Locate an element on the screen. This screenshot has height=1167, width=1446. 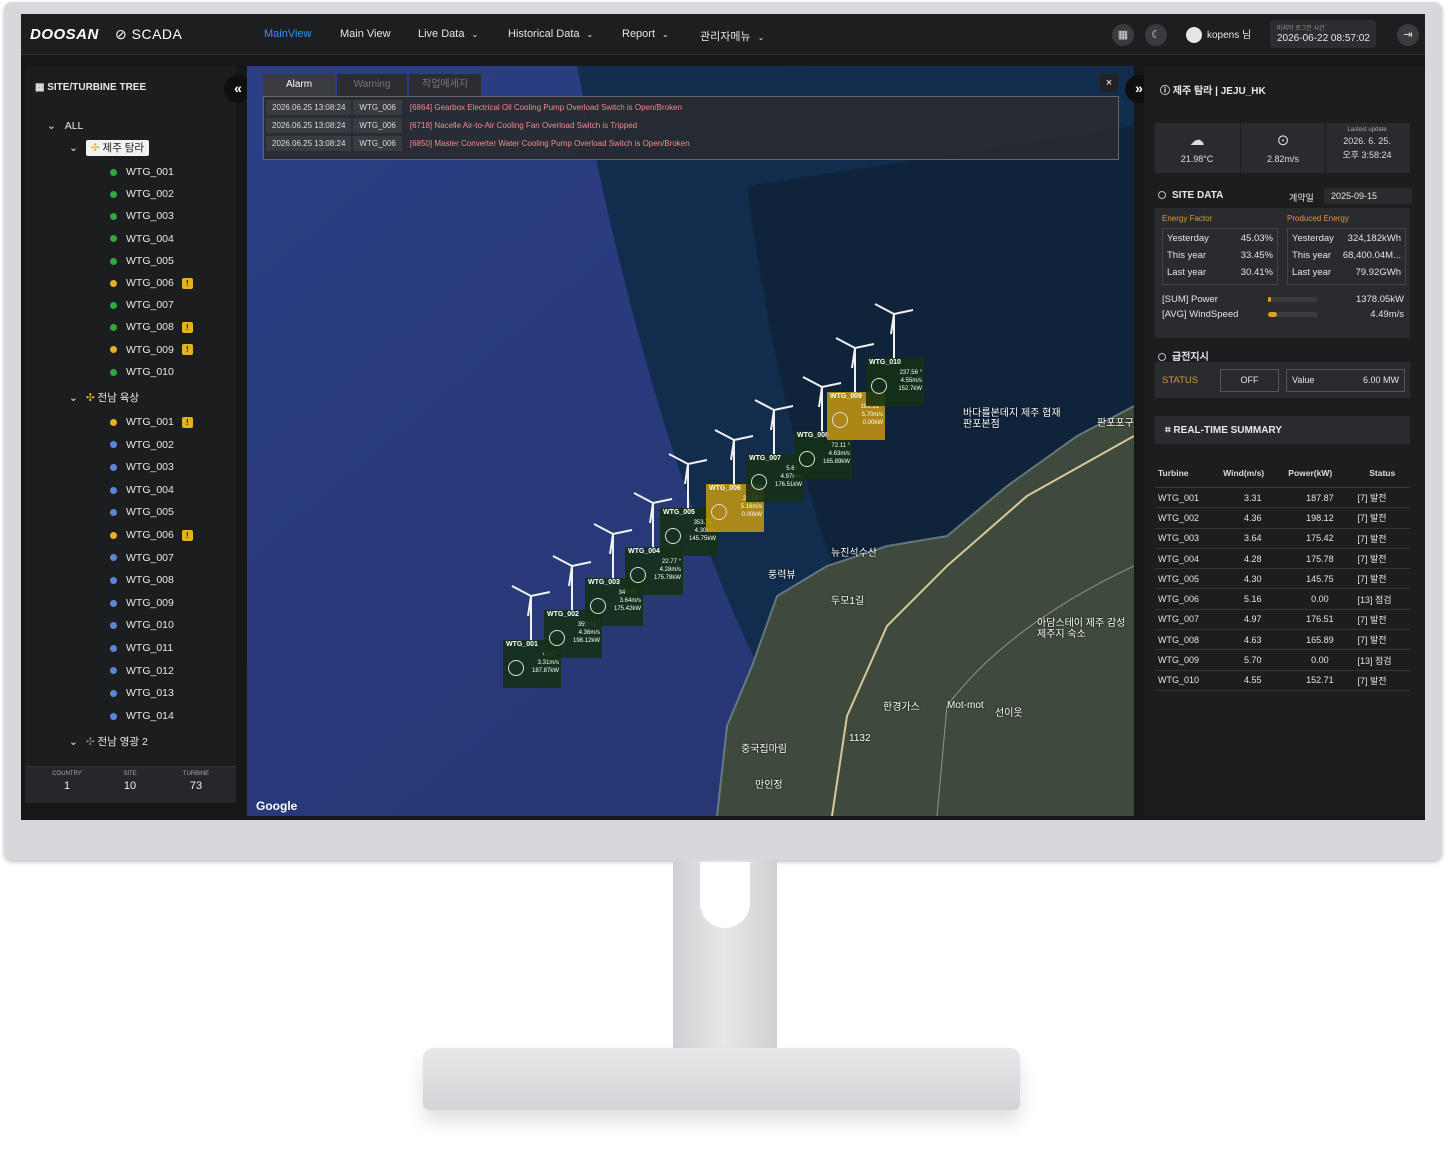
tree-turbine-item: WTG_001! is located at coordinates (151, 422).